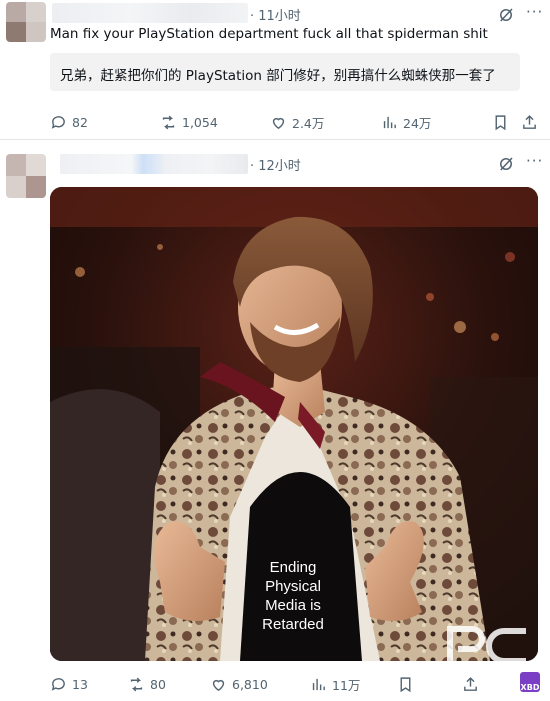 The image size is (550, 701). I want to click on reply-button: 82, so click(69, 122).